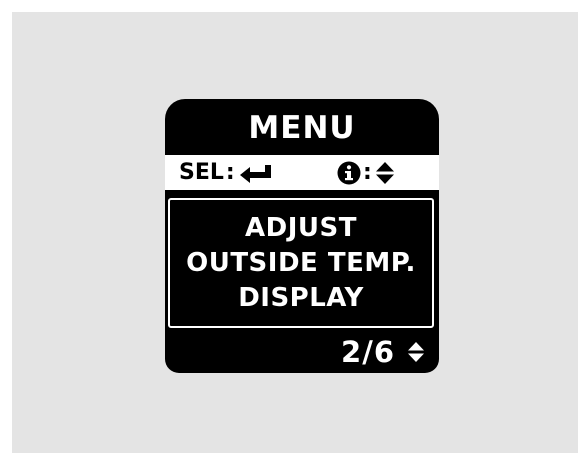 The width and height of the screenshot is (582, 457). I want to click on scroll-arrows-icon, so click(416, 352).